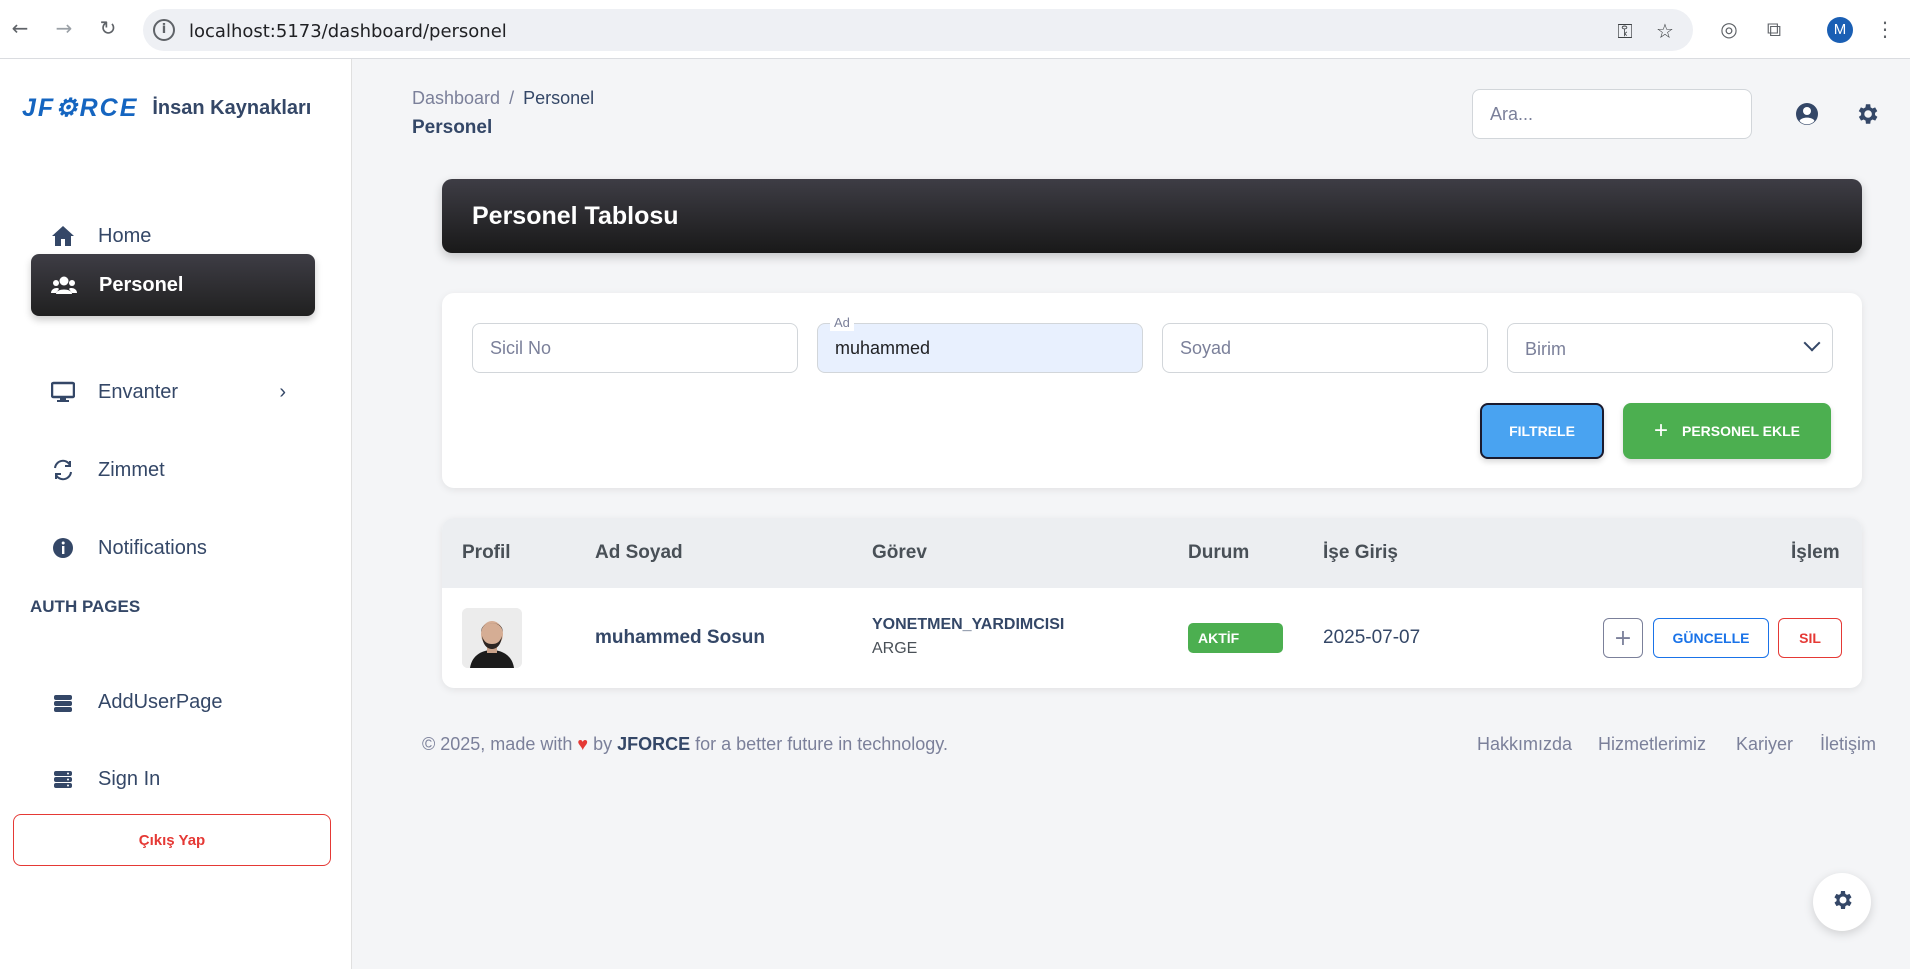 This screenshot has height=969, width=1910. I want to click on extension-badge-icon: ◎, so click(1729, 30).